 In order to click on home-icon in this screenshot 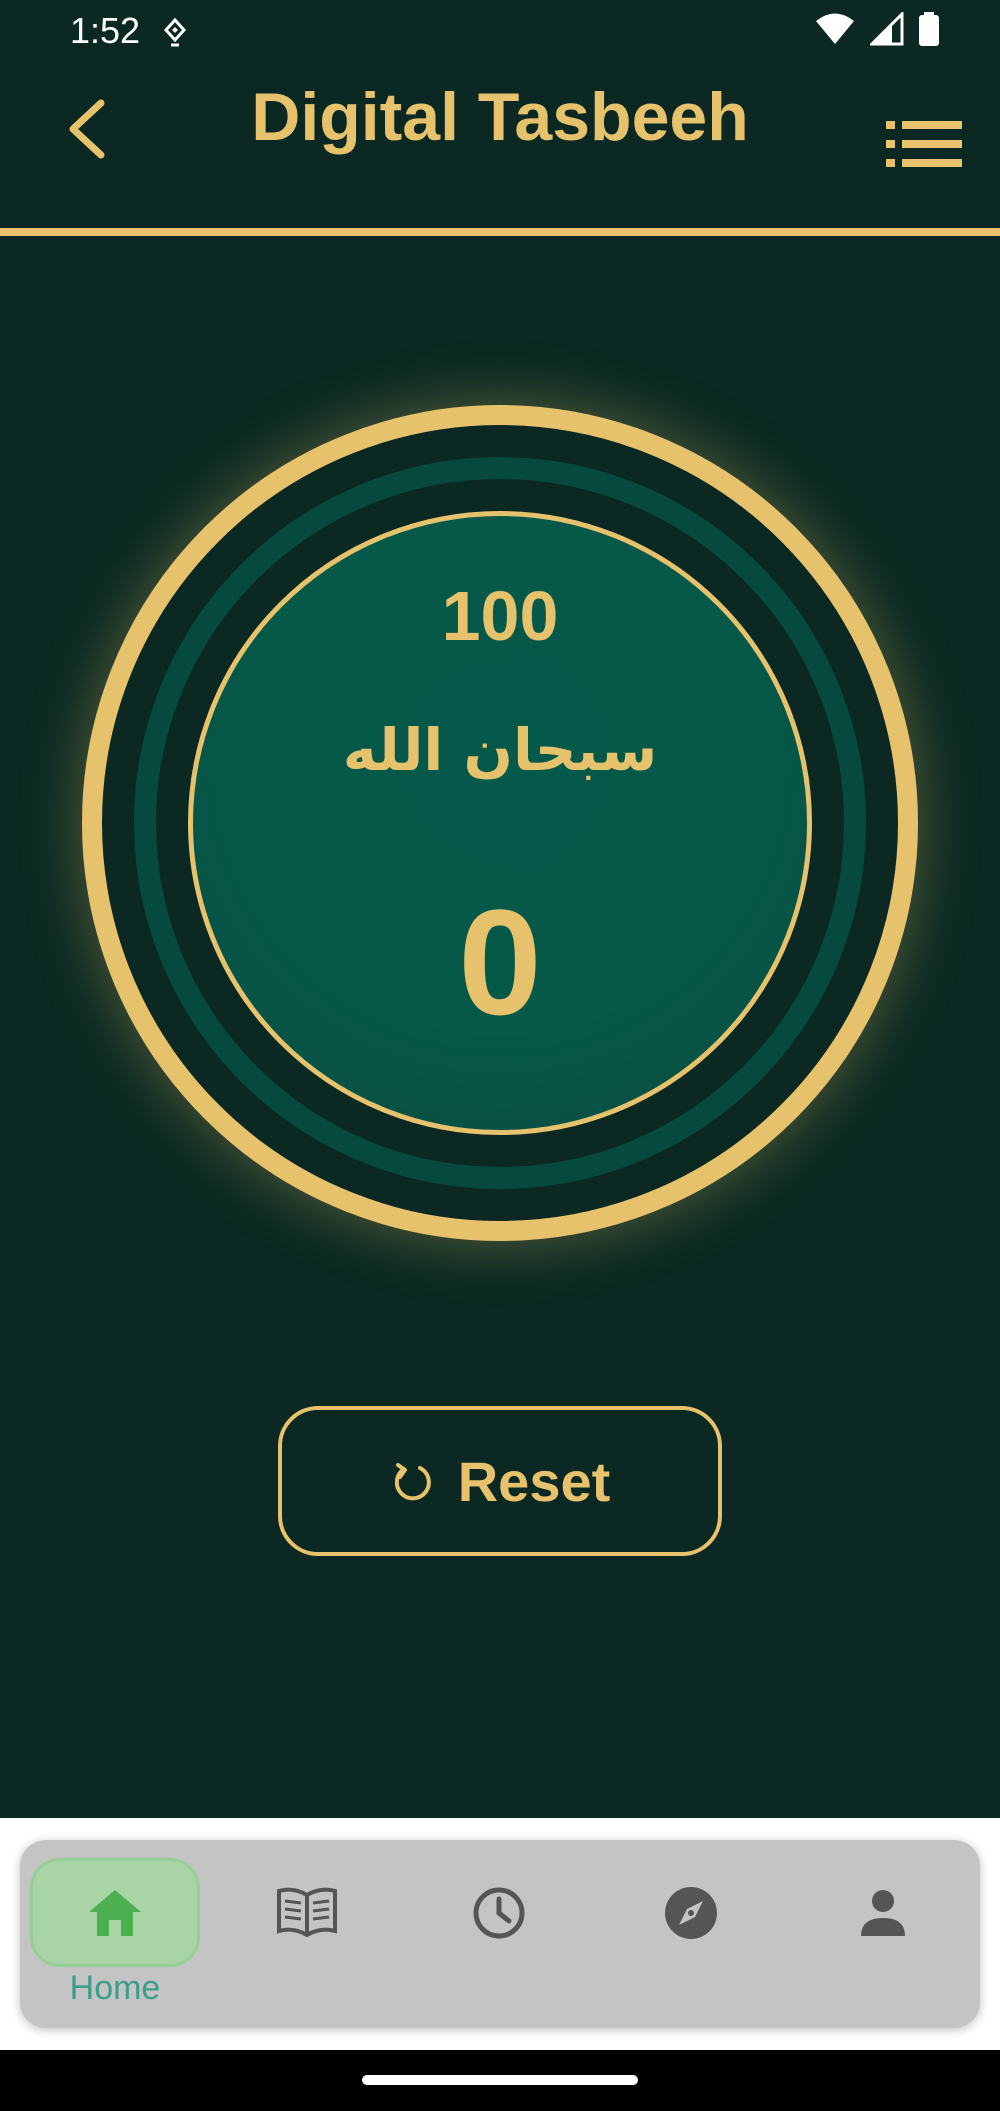, I will do `click(115, 1912)`.